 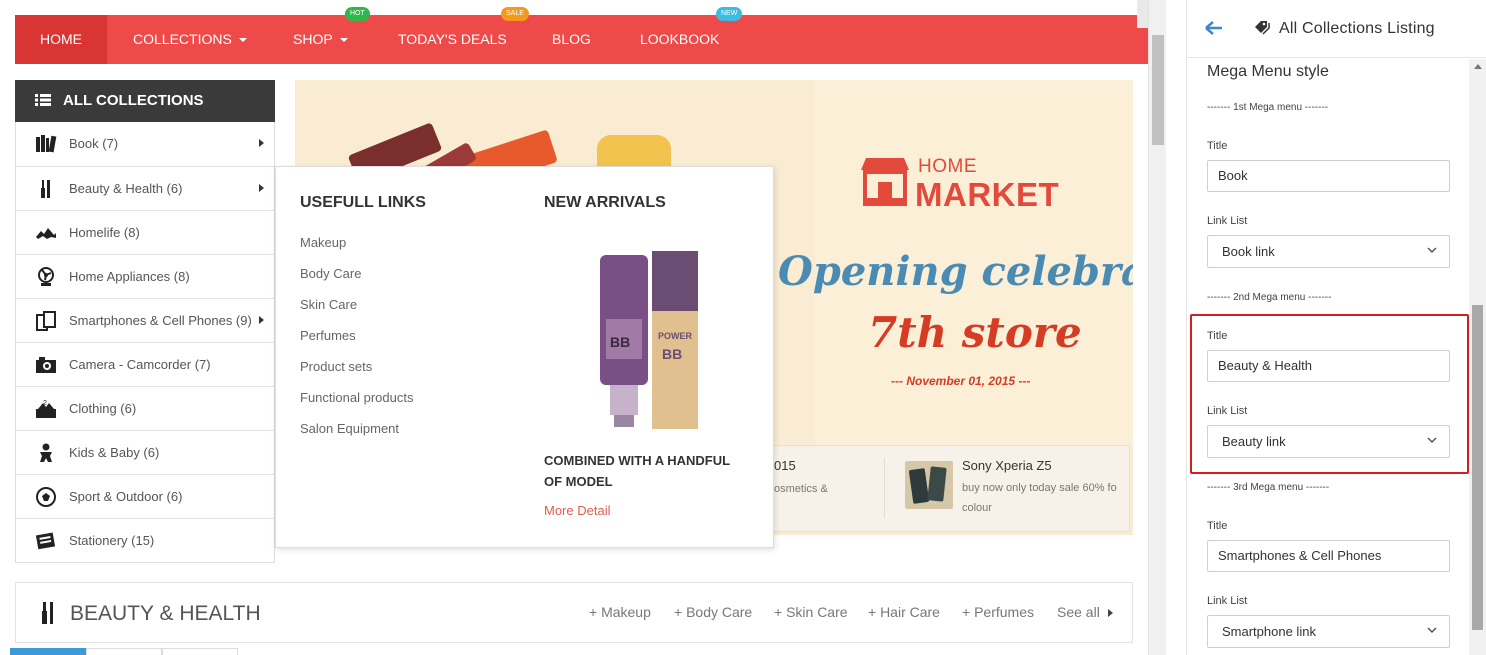 I want to click on collection-item-smartphones: Smartphones & Cell Phones (9), so click(x=145, y=320).